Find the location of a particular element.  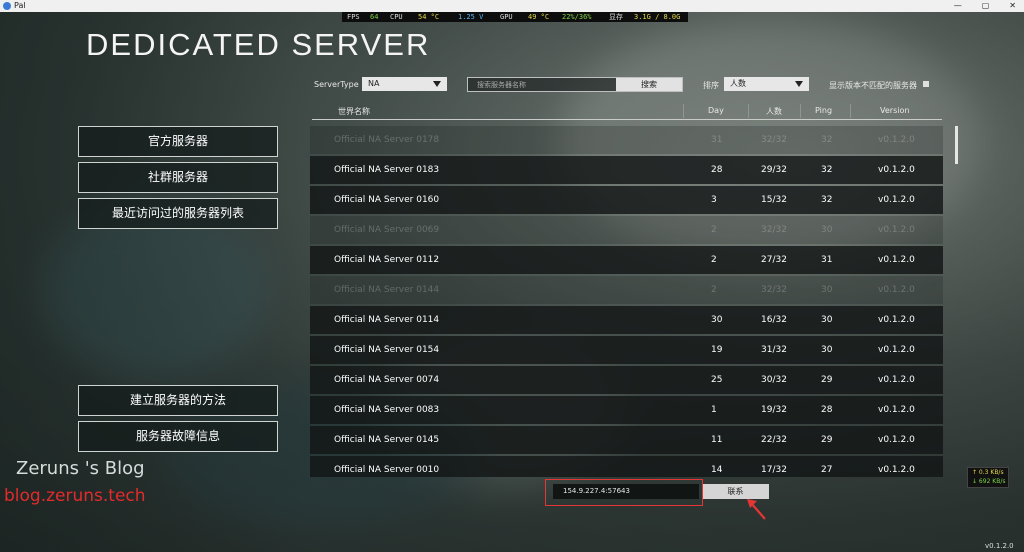

server-name: Official NA Server 0114 is located at coordinates (387, 320).